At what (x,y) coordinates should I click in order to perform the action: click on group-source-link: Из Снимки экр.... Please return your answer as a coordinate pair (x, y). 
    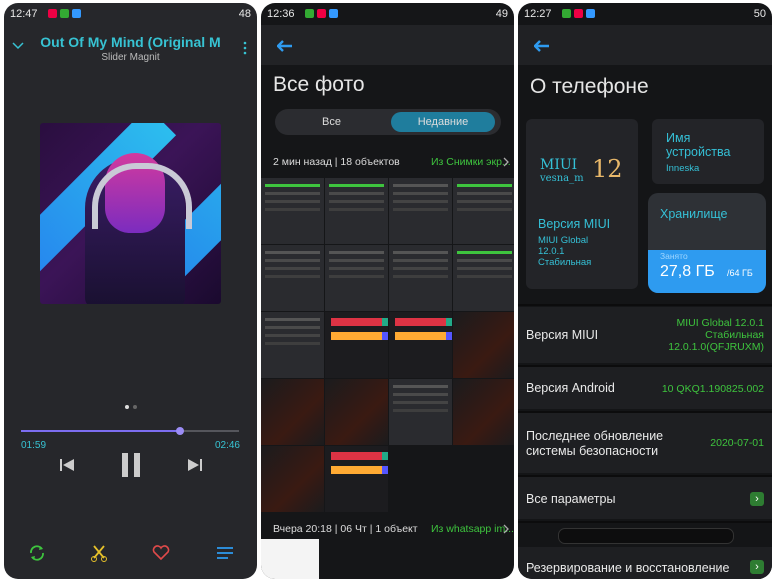
    Looking at the image, I should click on (471, 162).